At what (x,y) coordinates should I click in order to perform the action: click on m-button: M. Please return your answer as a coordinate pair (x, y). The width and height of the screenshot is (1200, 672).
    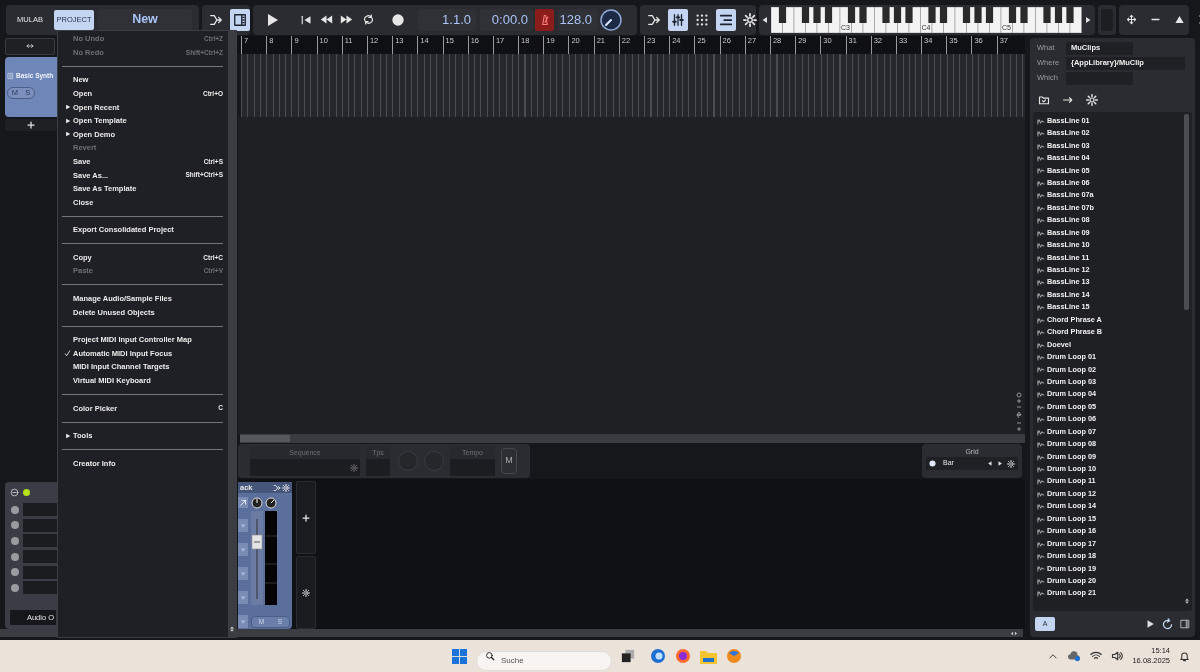
    Looking at the image, I should click on (509, 461).